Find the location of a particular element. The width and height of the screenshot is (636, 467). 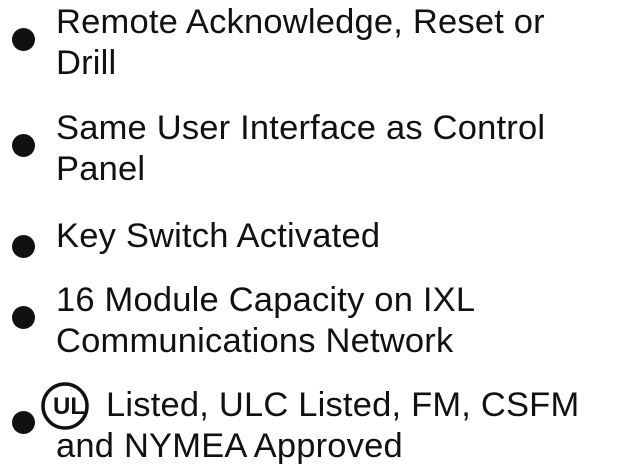

feature-text-continued: and NYMEA Approved is located at coordinates (341, 446).